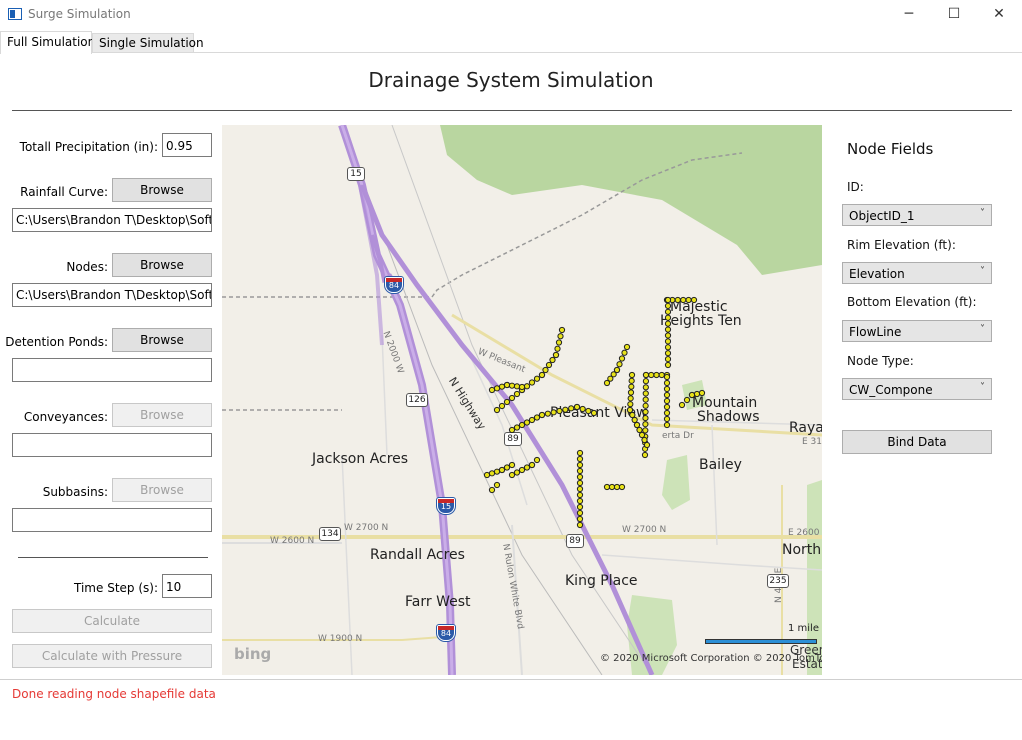  What do you see at coordinates (187, 586) in the screenshot?
I see `time-step-input: 10` at bounding box center [187, 586].